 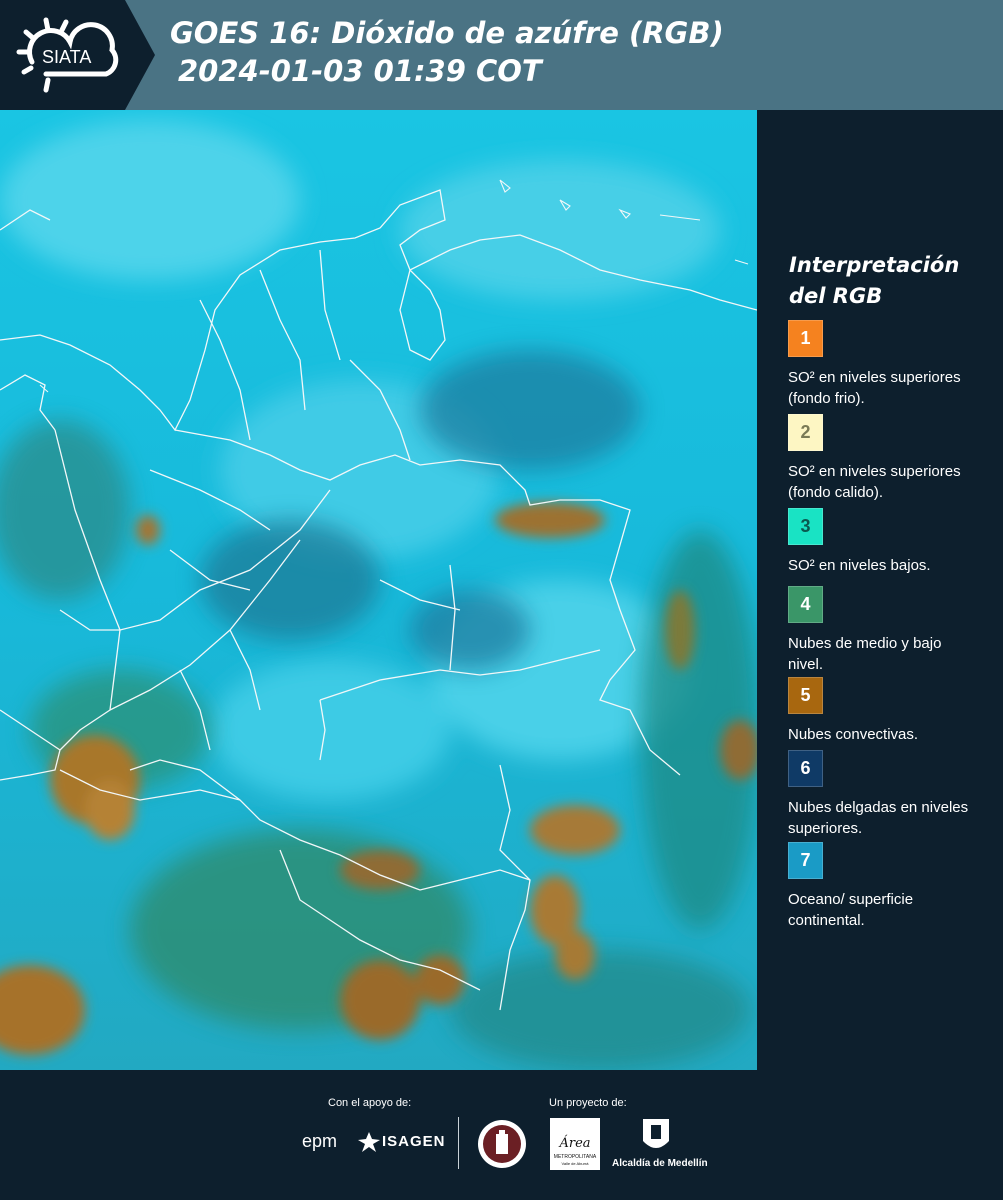 I want to click on project-label: Un proyecto de:, so click(x=588, y=1103).